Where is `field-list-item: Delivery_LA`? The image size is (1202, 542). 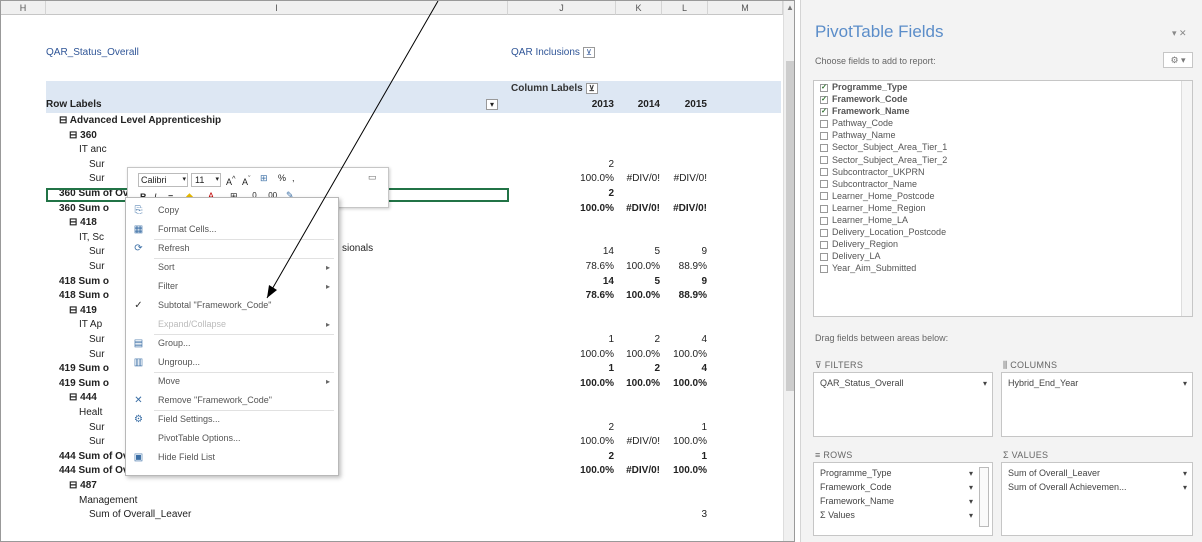 field-list-item: Delivery_LA is located at coordinates (1003, 256).